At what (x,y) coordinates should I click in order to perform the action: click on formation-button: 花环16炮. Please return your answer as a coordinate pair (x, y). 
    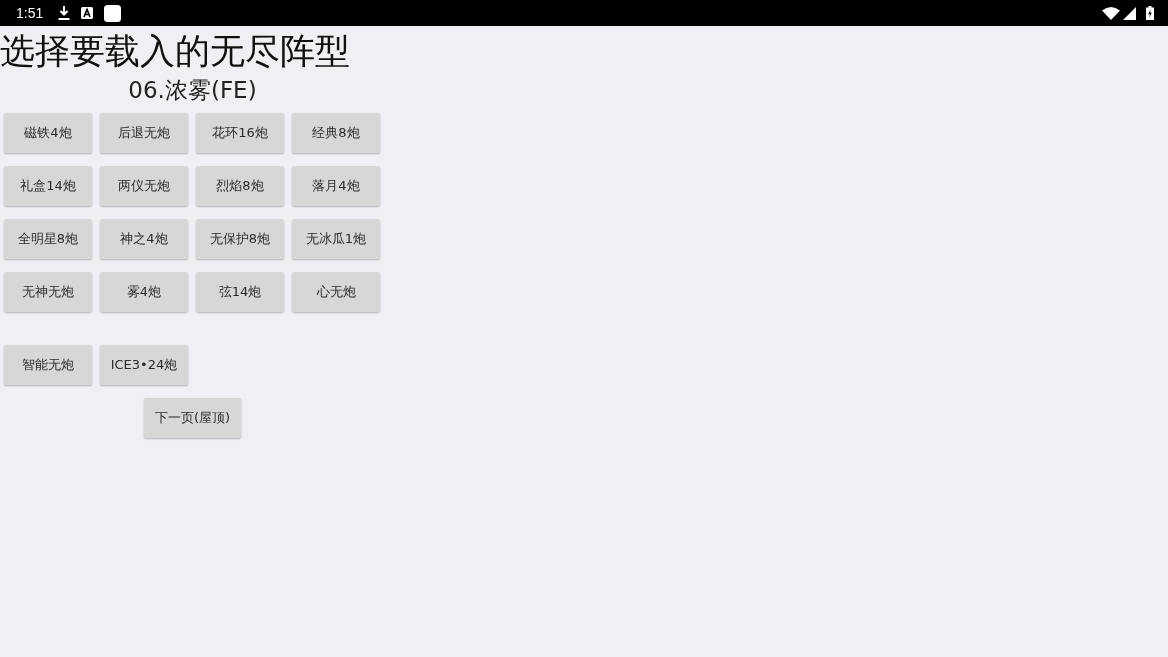
    Looking at the image, I should click on (240, 133).